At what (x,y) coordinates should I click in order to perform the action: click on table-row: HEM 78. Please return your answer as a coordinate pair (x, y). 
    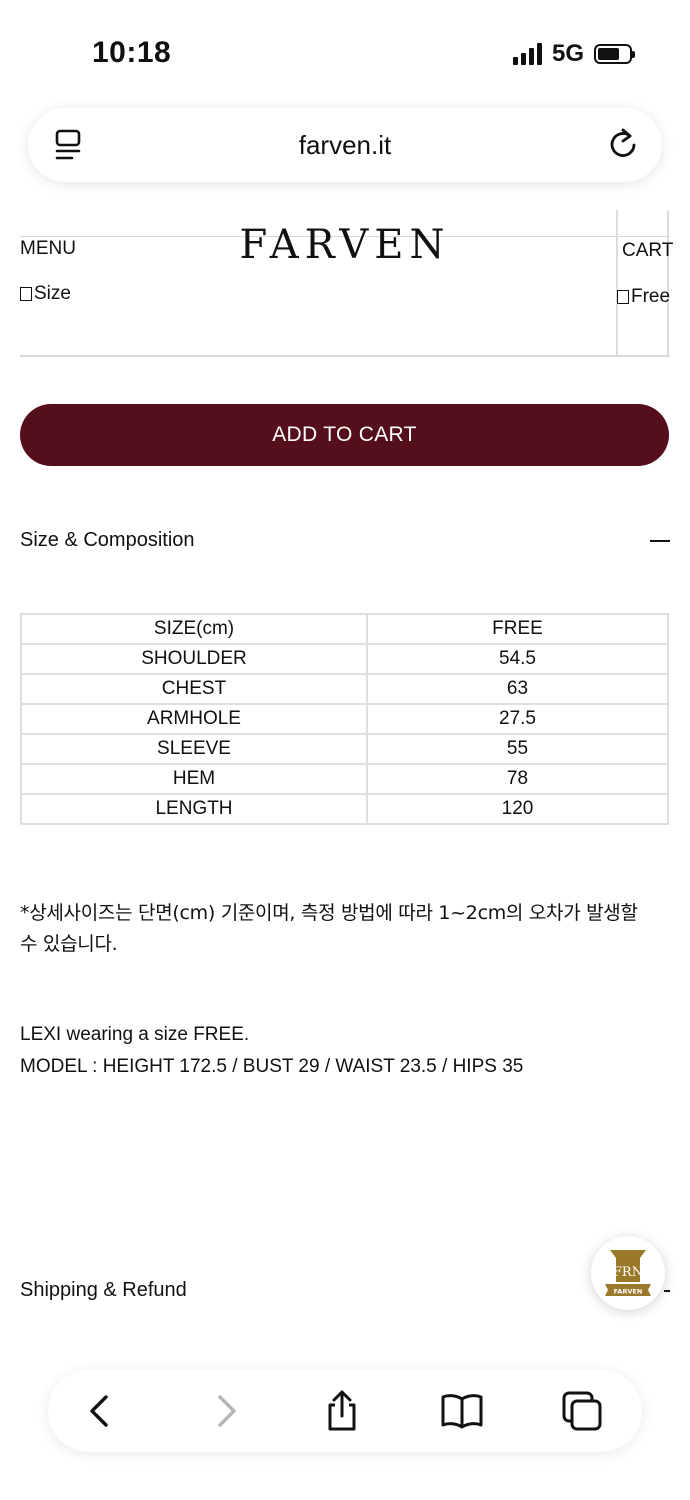
    Looking at the image, I should click on (344, 779).